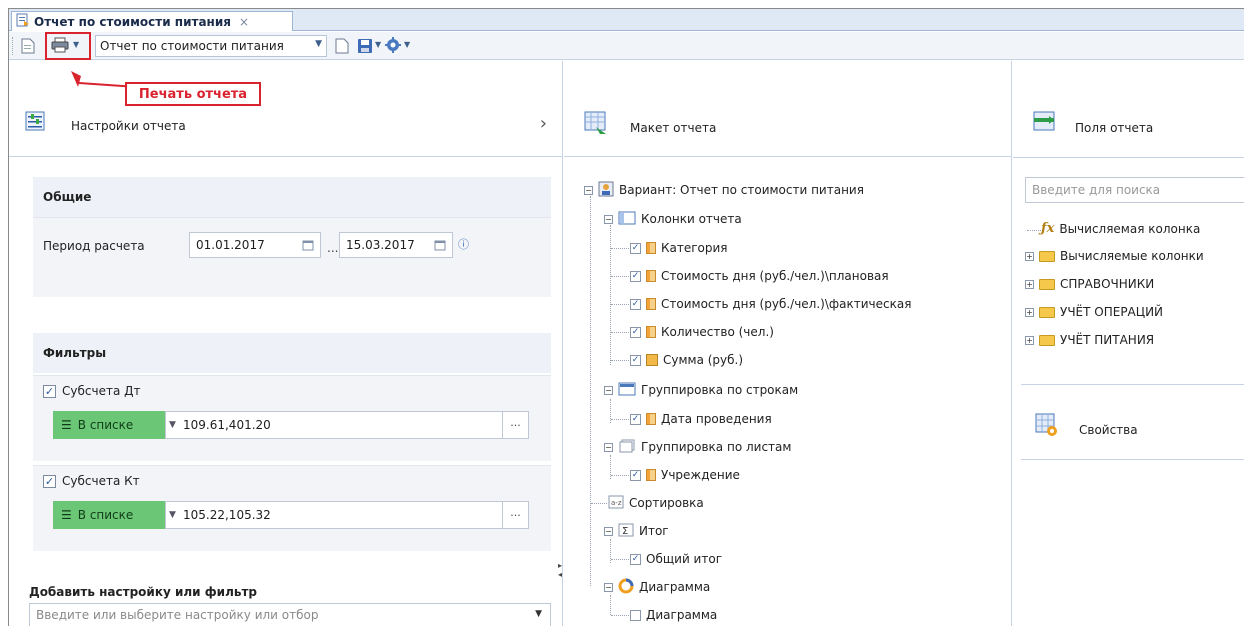 This screenshot has width=1244, height=626. Describe the element at coordinates (673, 219) in the screenshot. I see `tree-columns: − Колонки отчета` at that location.